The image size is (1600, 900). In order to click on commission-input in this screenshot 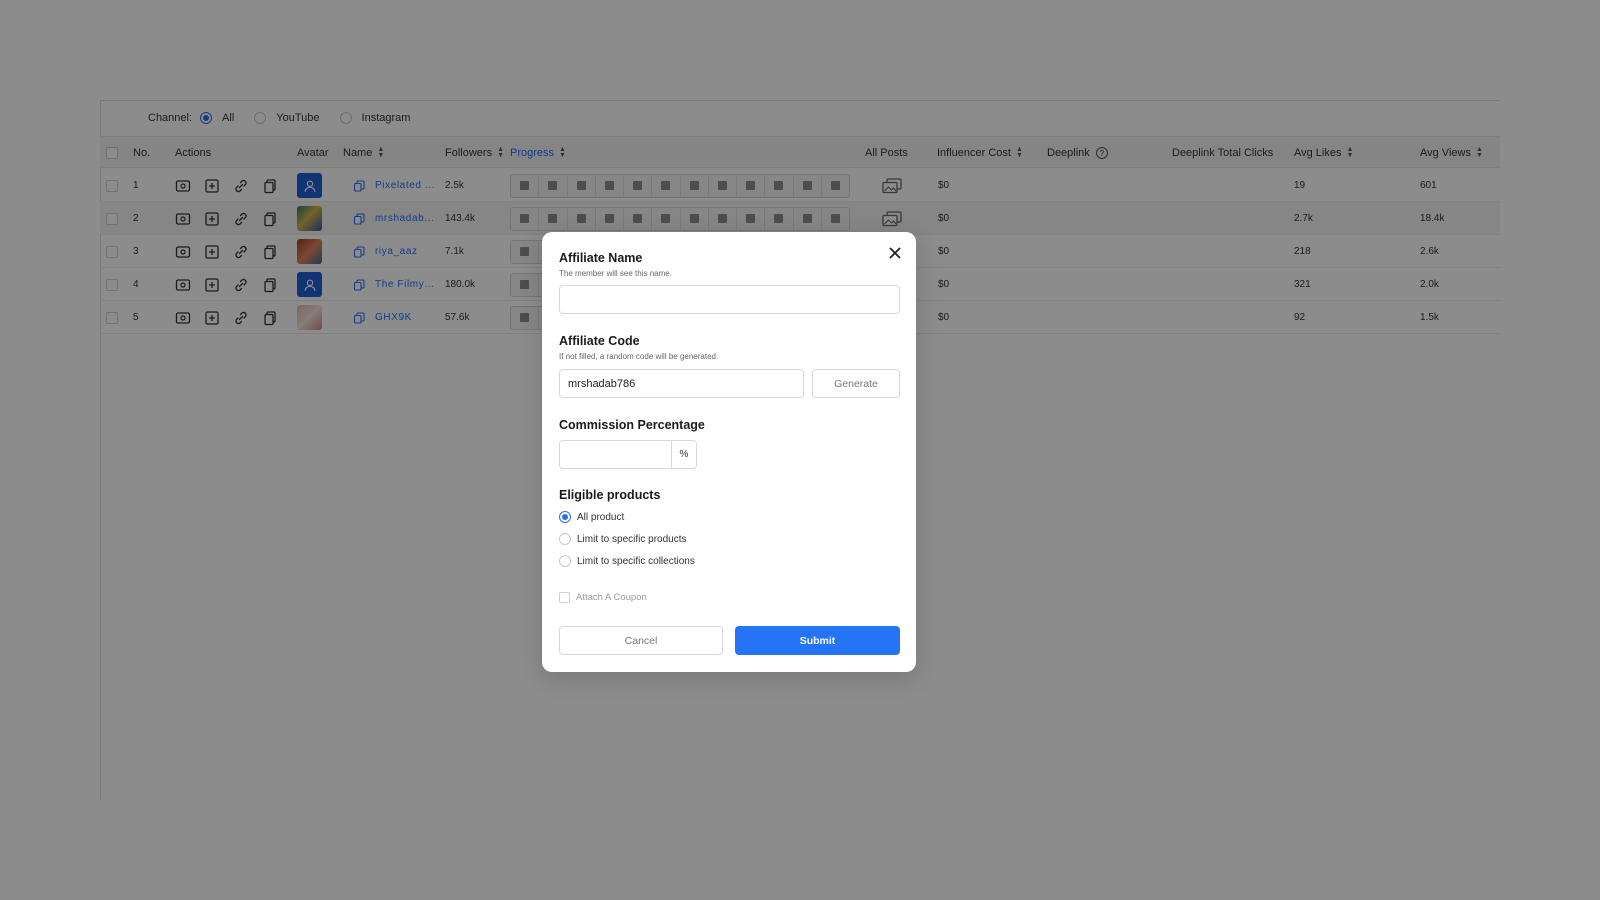, I will do `click(616, 454)`.